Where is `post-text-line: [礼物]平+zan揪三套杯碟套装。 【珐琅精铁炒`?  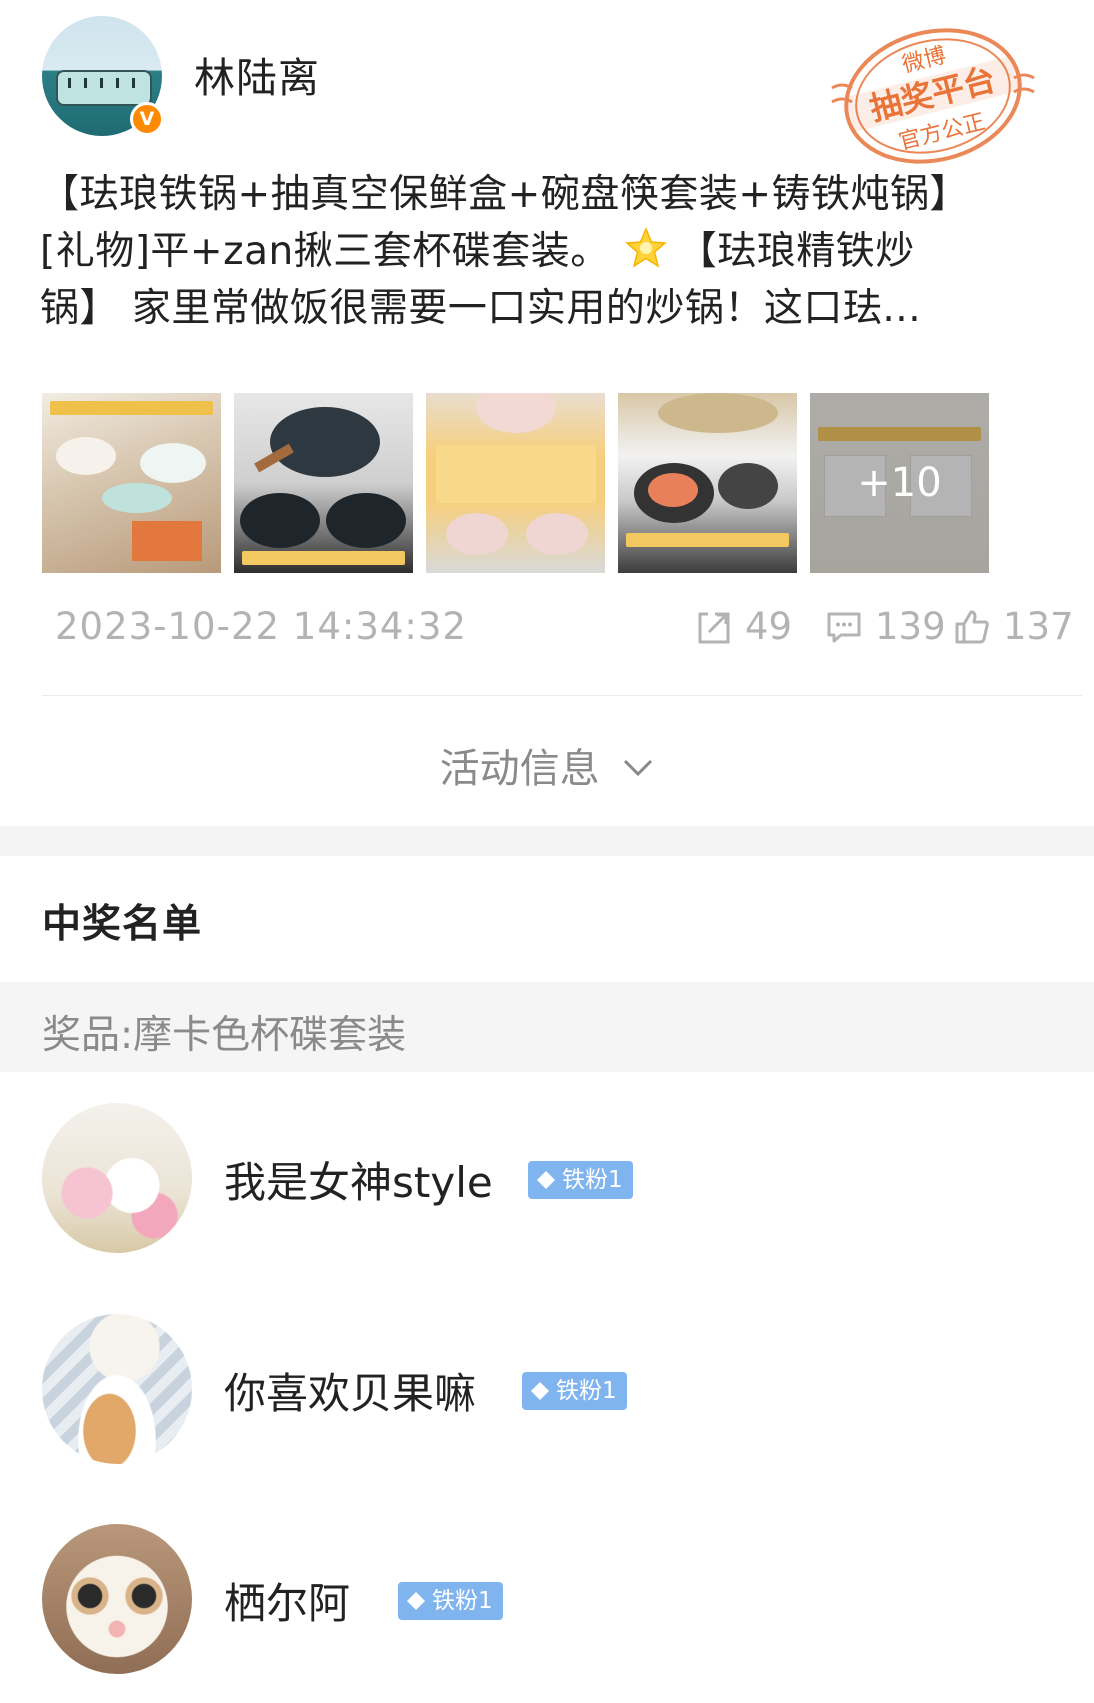
post-text-line: [礼物]平+zan揪三套杯碟套装。 【珐琅精铁炒 is located at coordinates (550, 251).